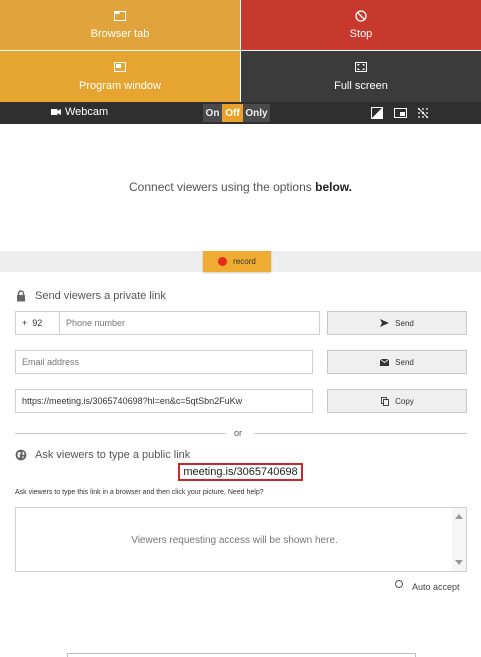 The image size is (481, 657). What do you see at coordinates (384, 401) in the screenshot?
I see `copy-icon` at bounding box center [384, 401].